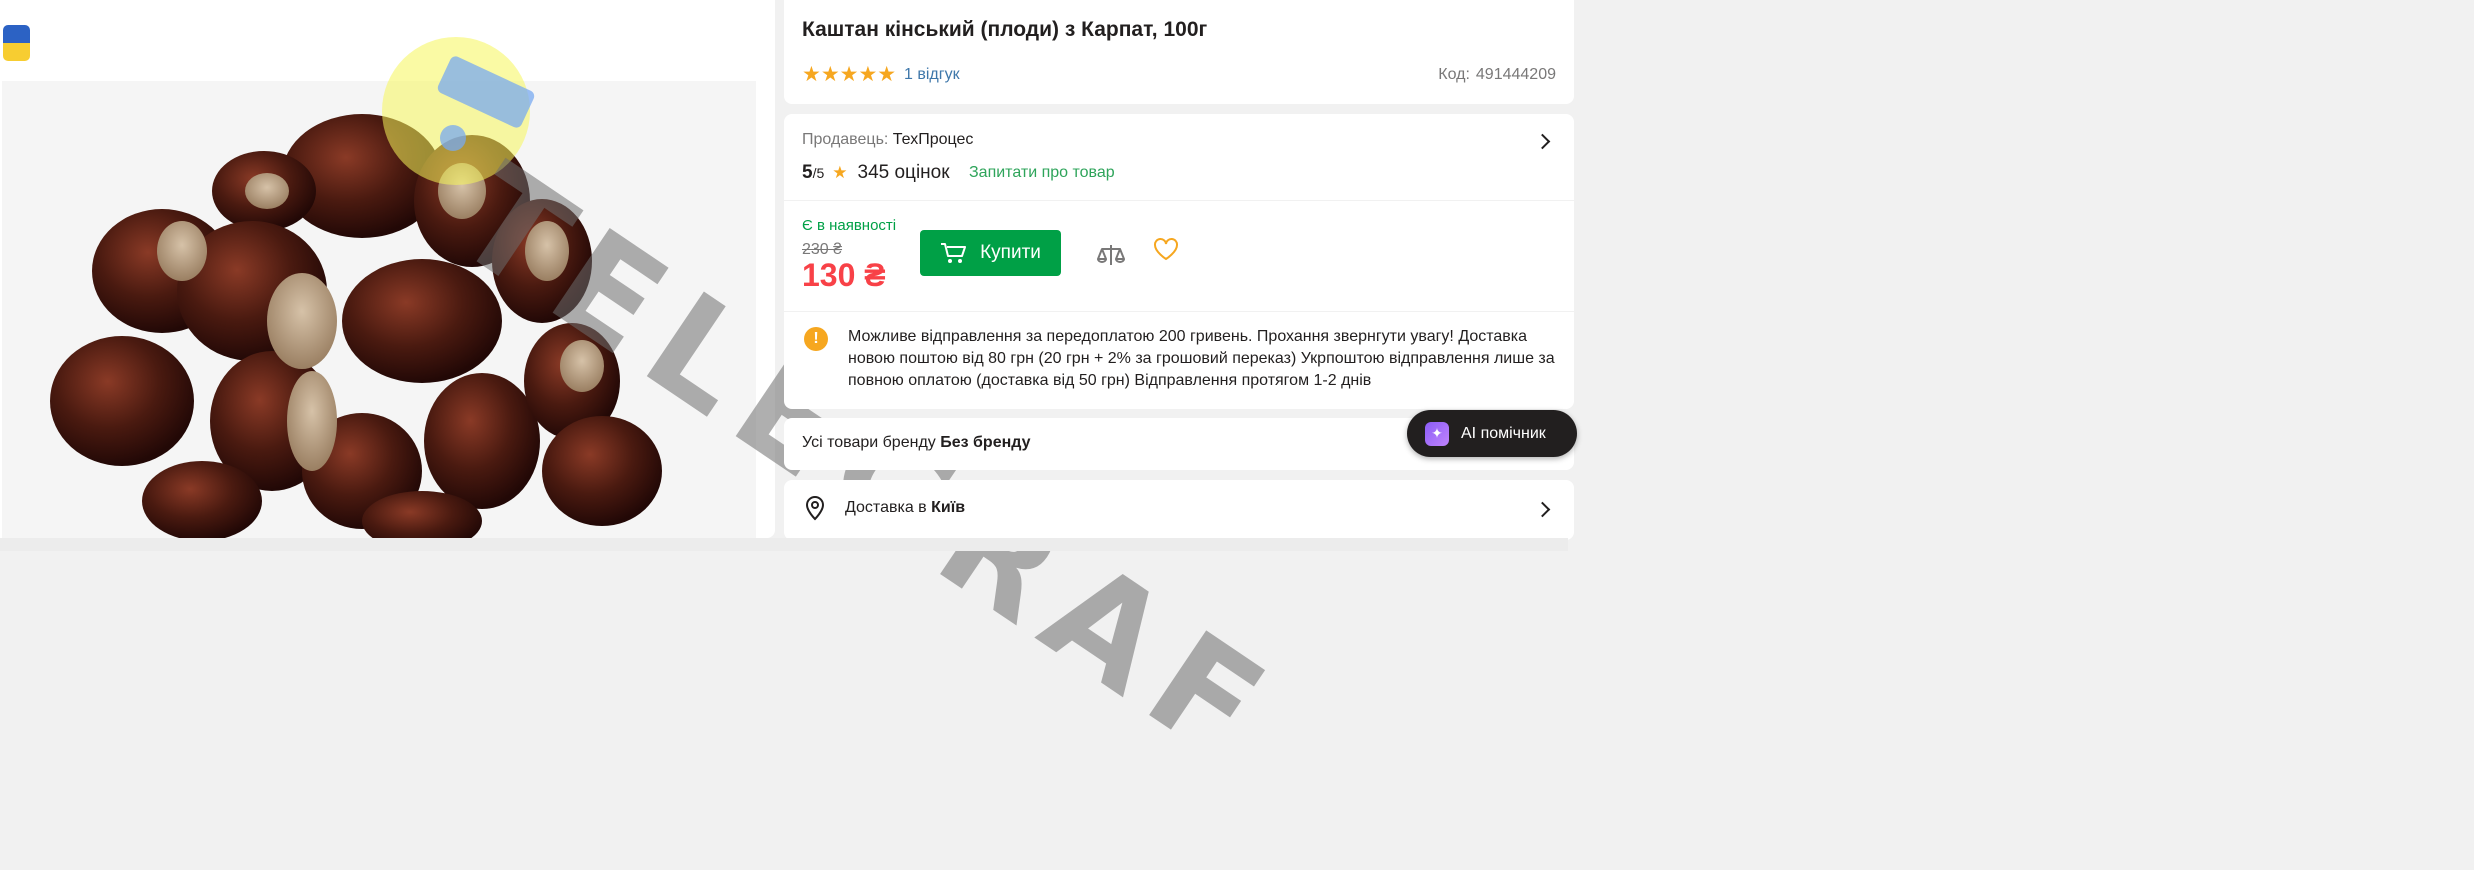 The width and height of the screenshot is (2474, 870). What do you see at coordinates (453, 138) in the screenshot?
I see `watermark-logo-dot` at bounding box center [453, 138].